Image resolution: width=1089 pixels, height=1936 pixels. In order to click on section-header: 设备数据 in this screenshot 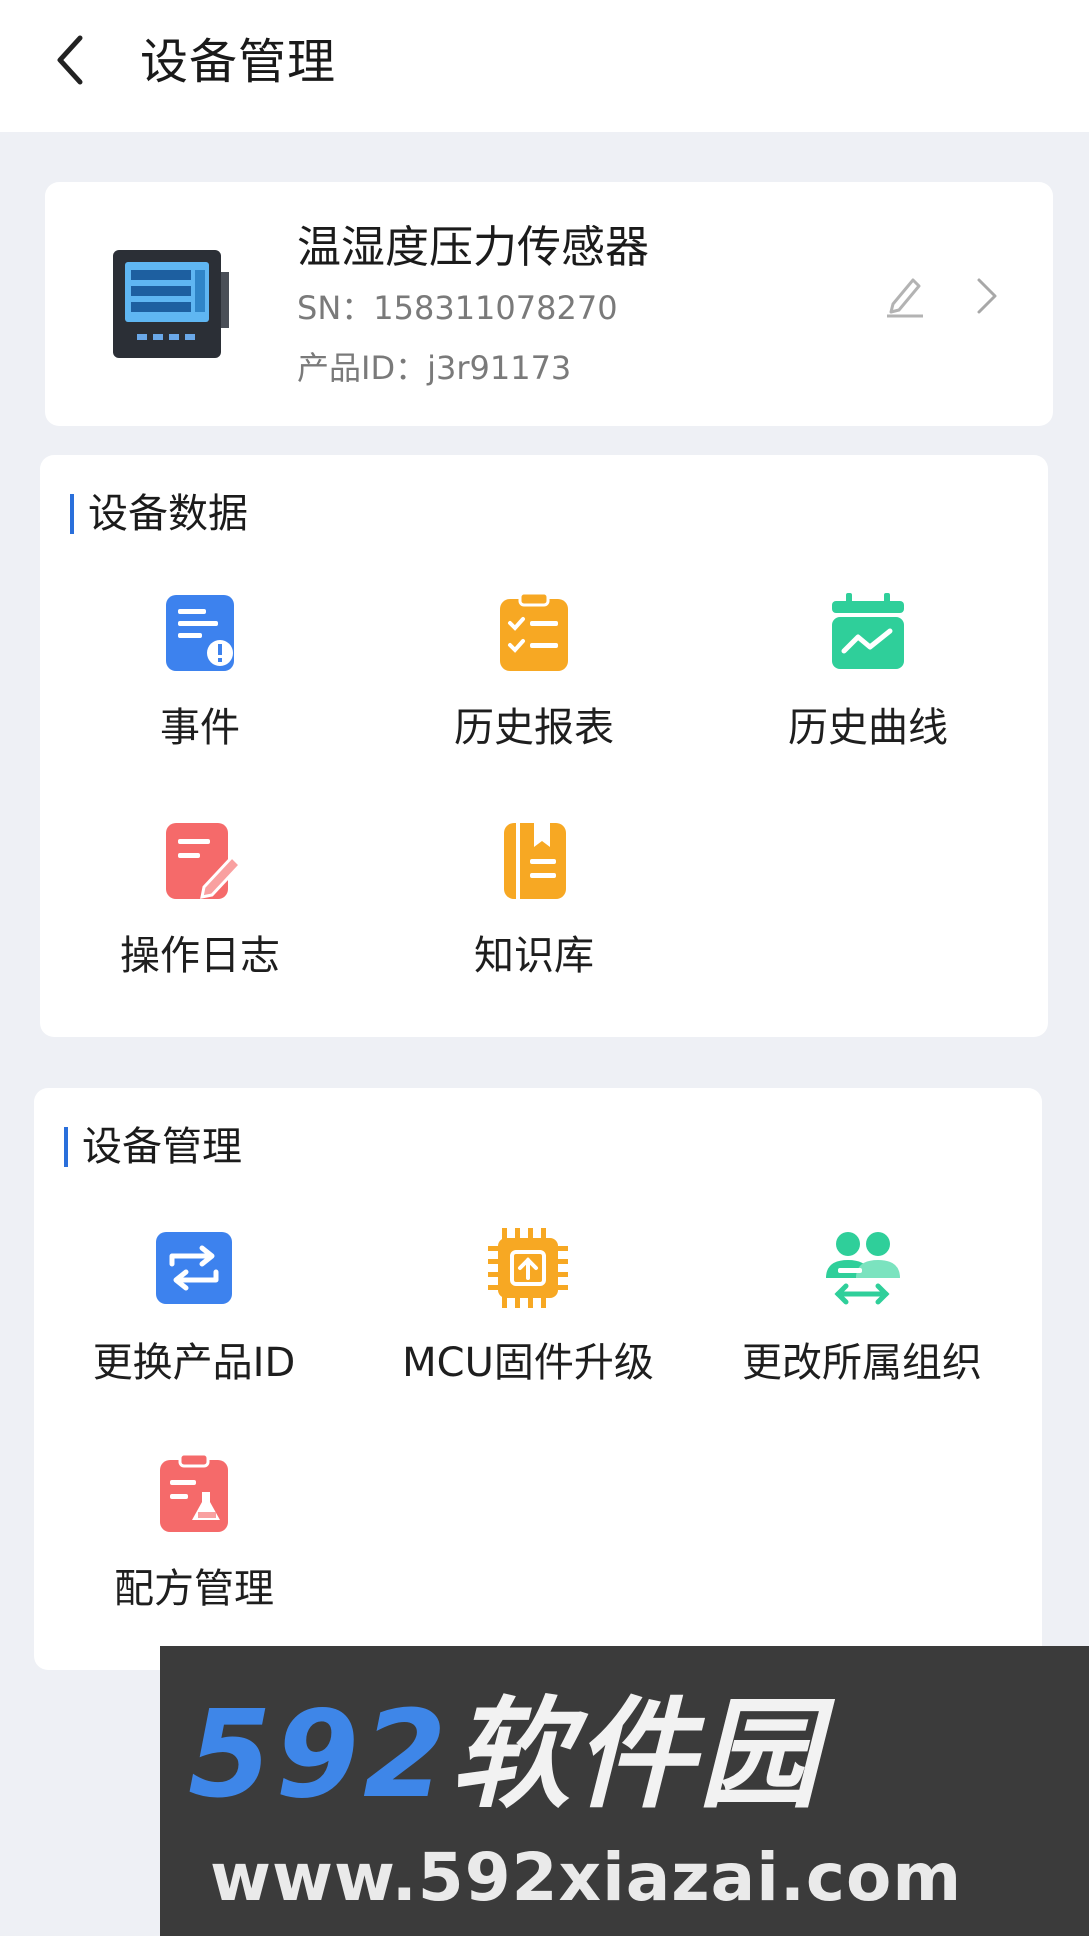, I will do `click(159, 514)`.